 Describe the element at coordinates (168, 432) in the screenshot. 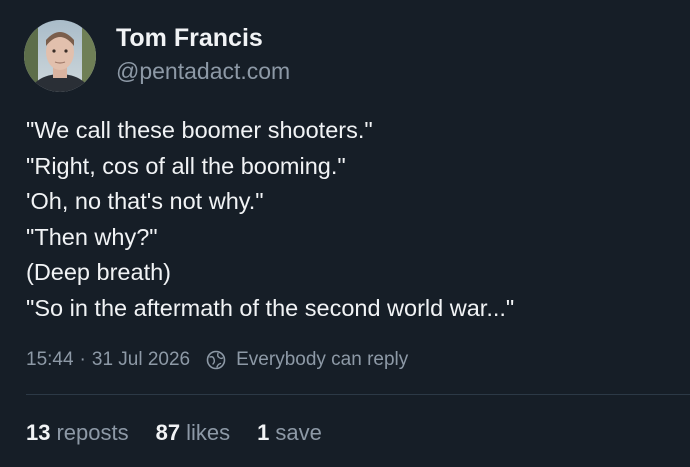

I see `likes-count: 87` at that location.